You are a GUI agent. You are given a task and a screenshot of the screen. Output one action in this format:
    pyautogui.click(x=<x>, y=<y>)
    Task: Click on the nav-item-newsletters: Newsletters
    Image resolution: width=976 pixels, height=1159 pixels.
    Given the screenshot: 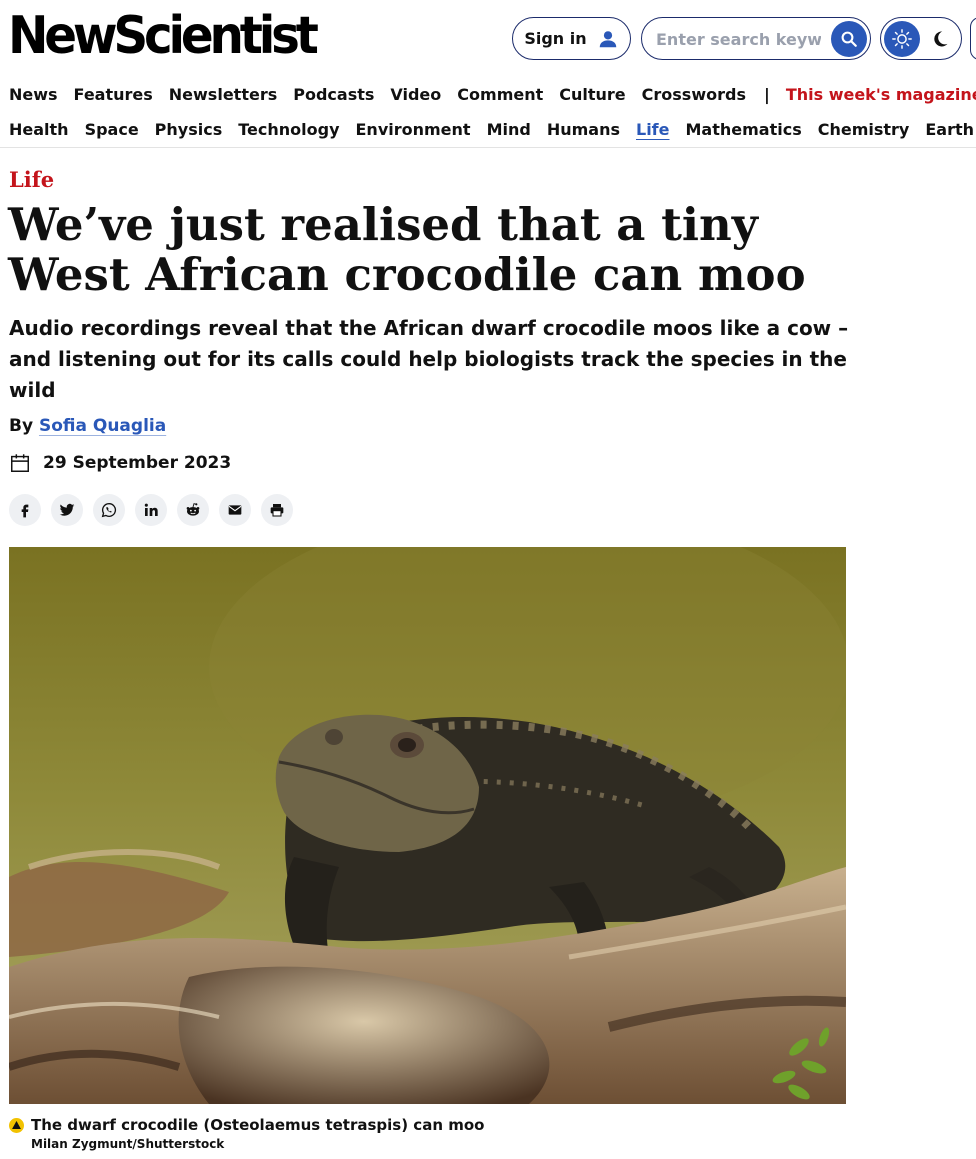 What is the action you would take?
    pyautogui.click(x=223, y=94)
    